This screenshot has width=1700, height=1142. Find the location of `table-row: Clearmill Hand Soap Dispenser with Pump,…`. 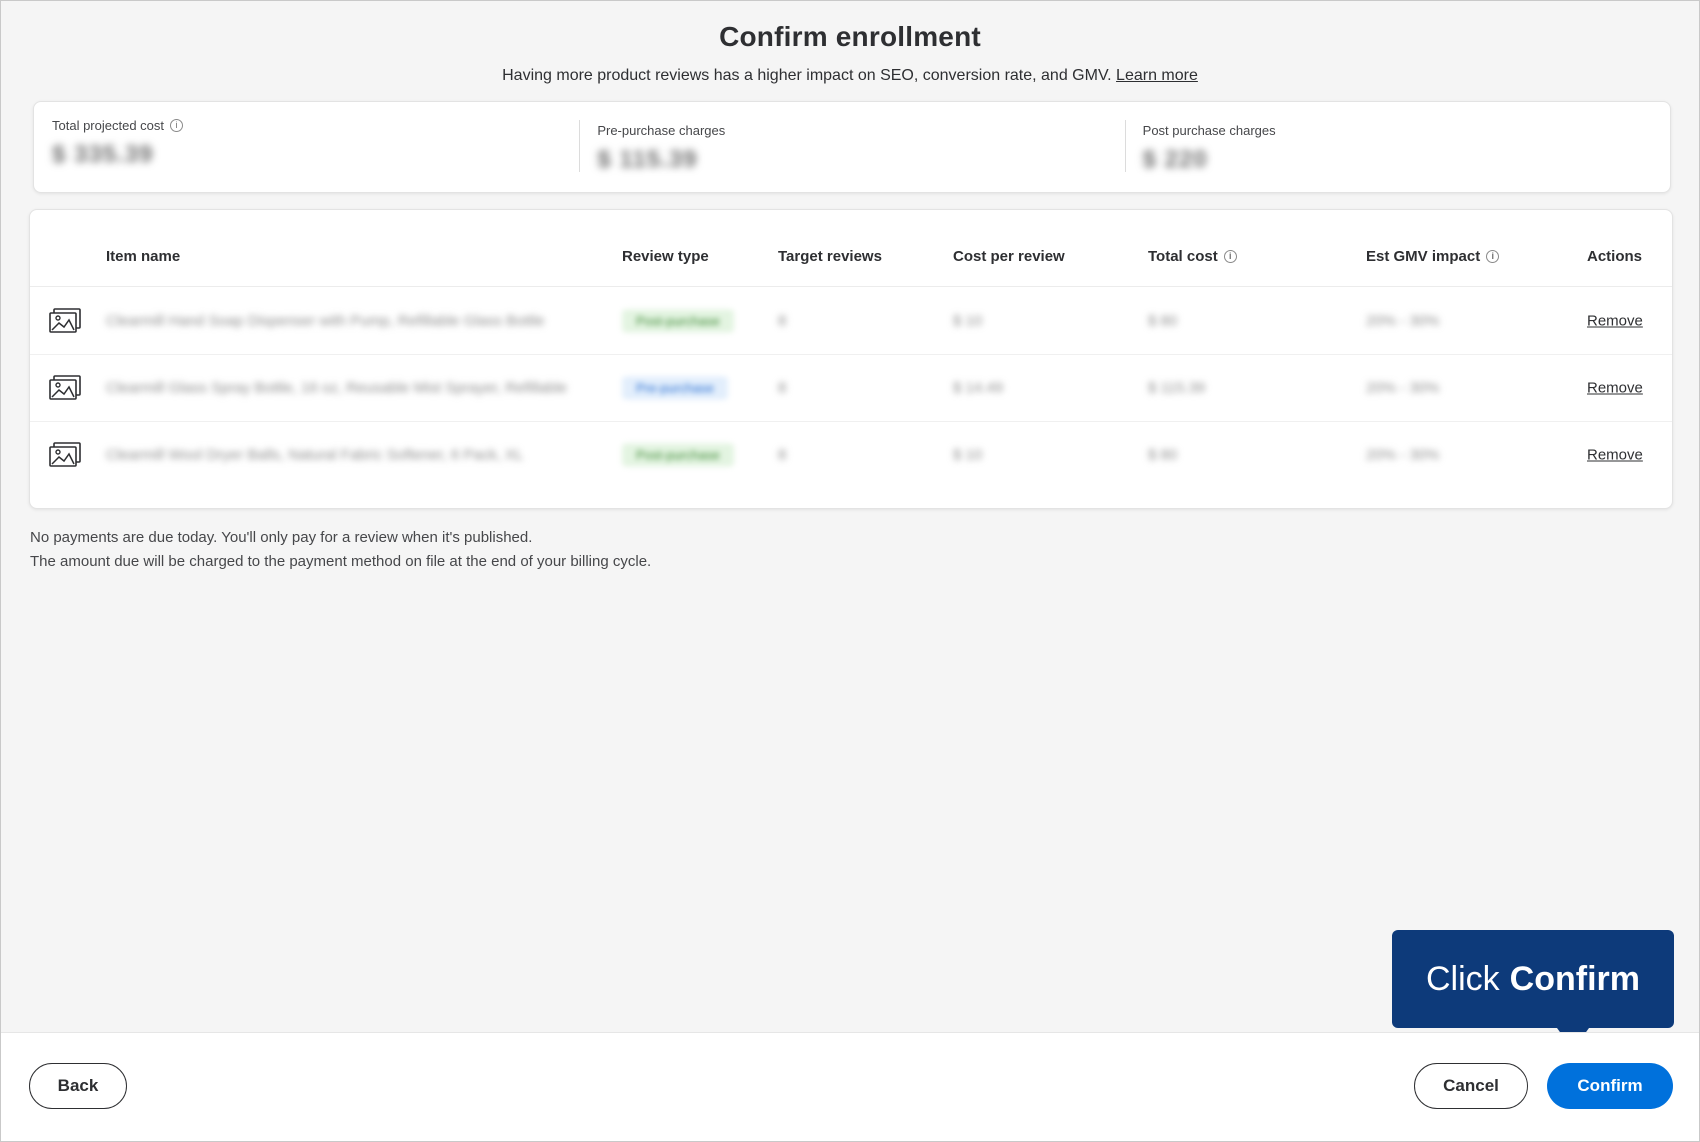

table-row: Clearmill Hand Soap Dispenser with Pump,… is located at coordinates (851, 321).